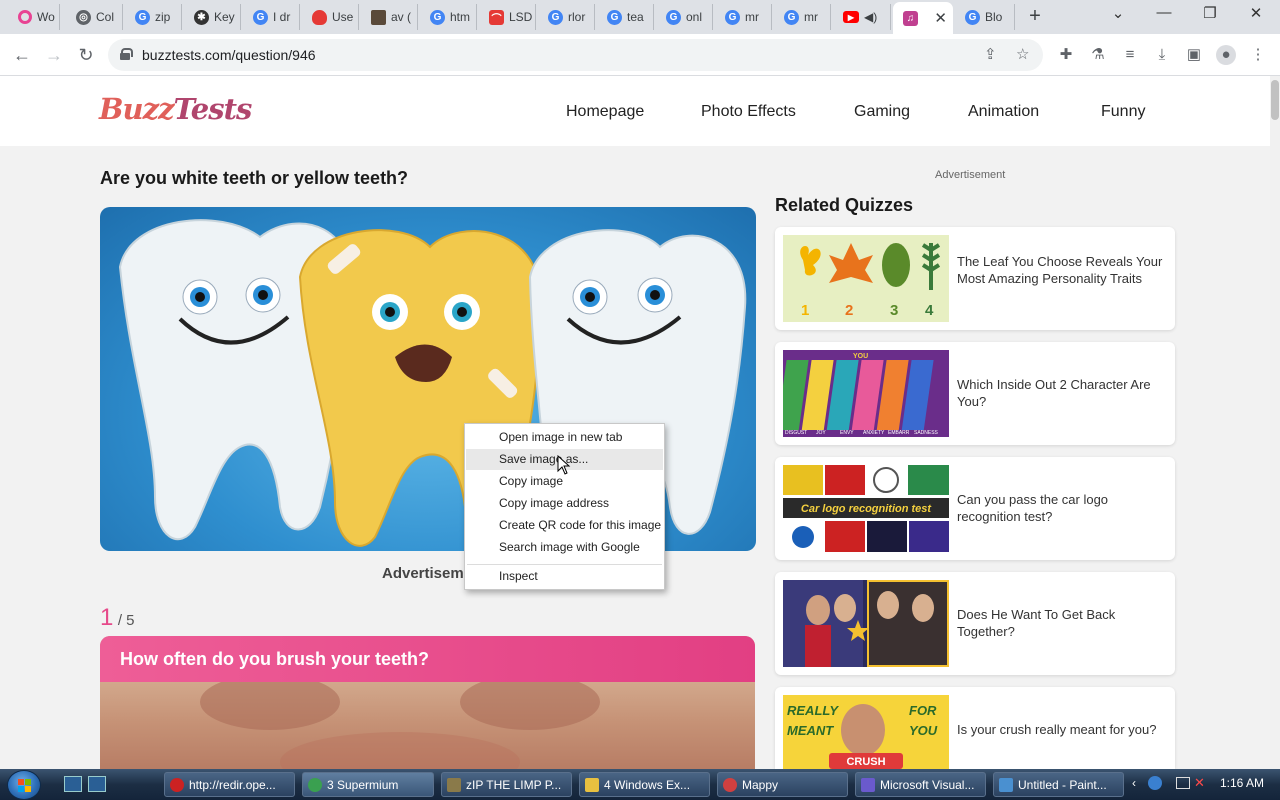  I want to click on switch-windows-icon, so click(97, 784).